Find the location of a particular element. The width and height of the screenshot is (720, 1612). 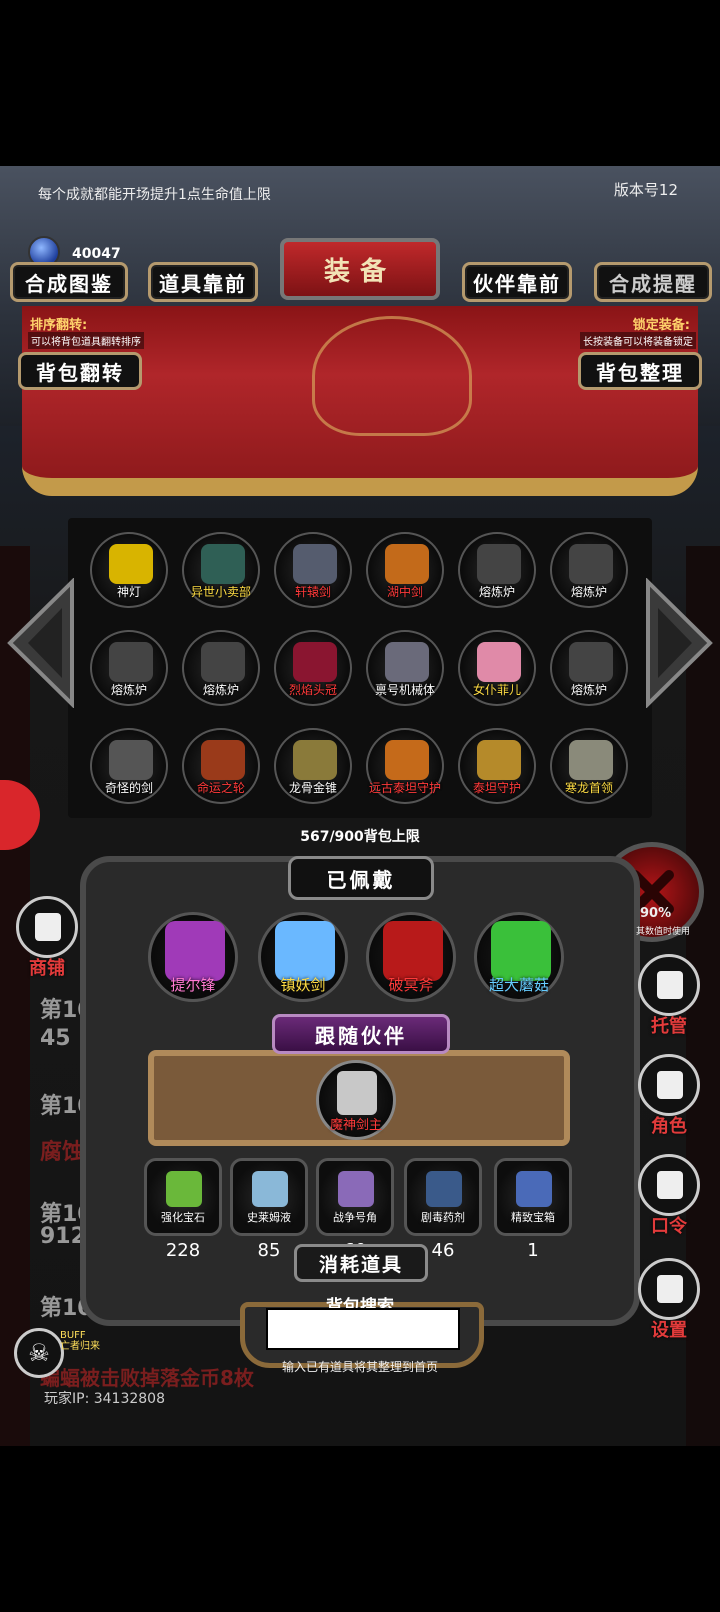

bag-item-name: 禀号机械体 is located at coordinates (404, 690).